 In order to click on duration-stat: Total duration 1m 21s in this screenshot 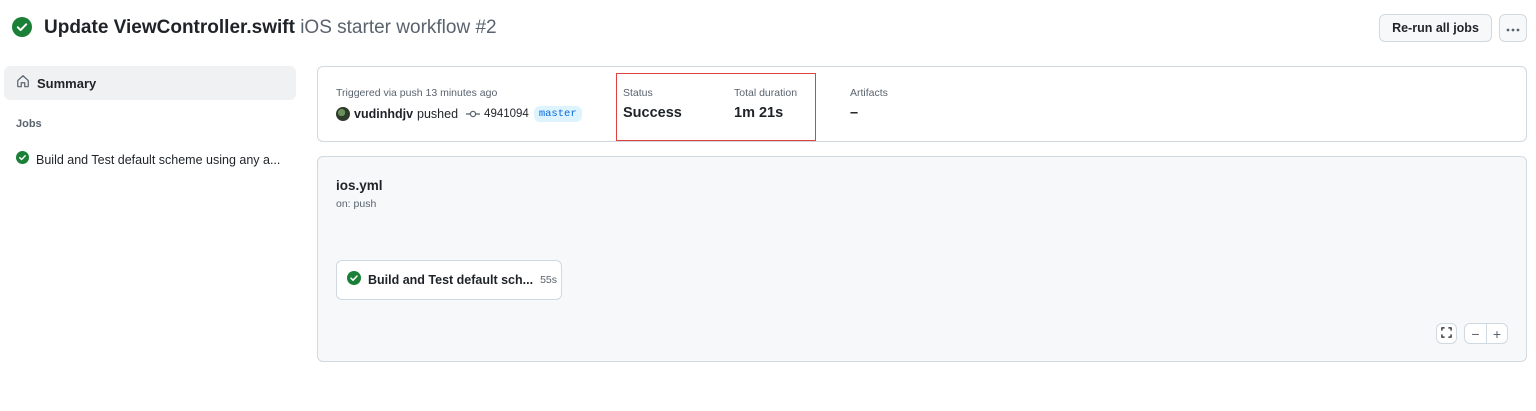, I will do `click(765, 104)`.